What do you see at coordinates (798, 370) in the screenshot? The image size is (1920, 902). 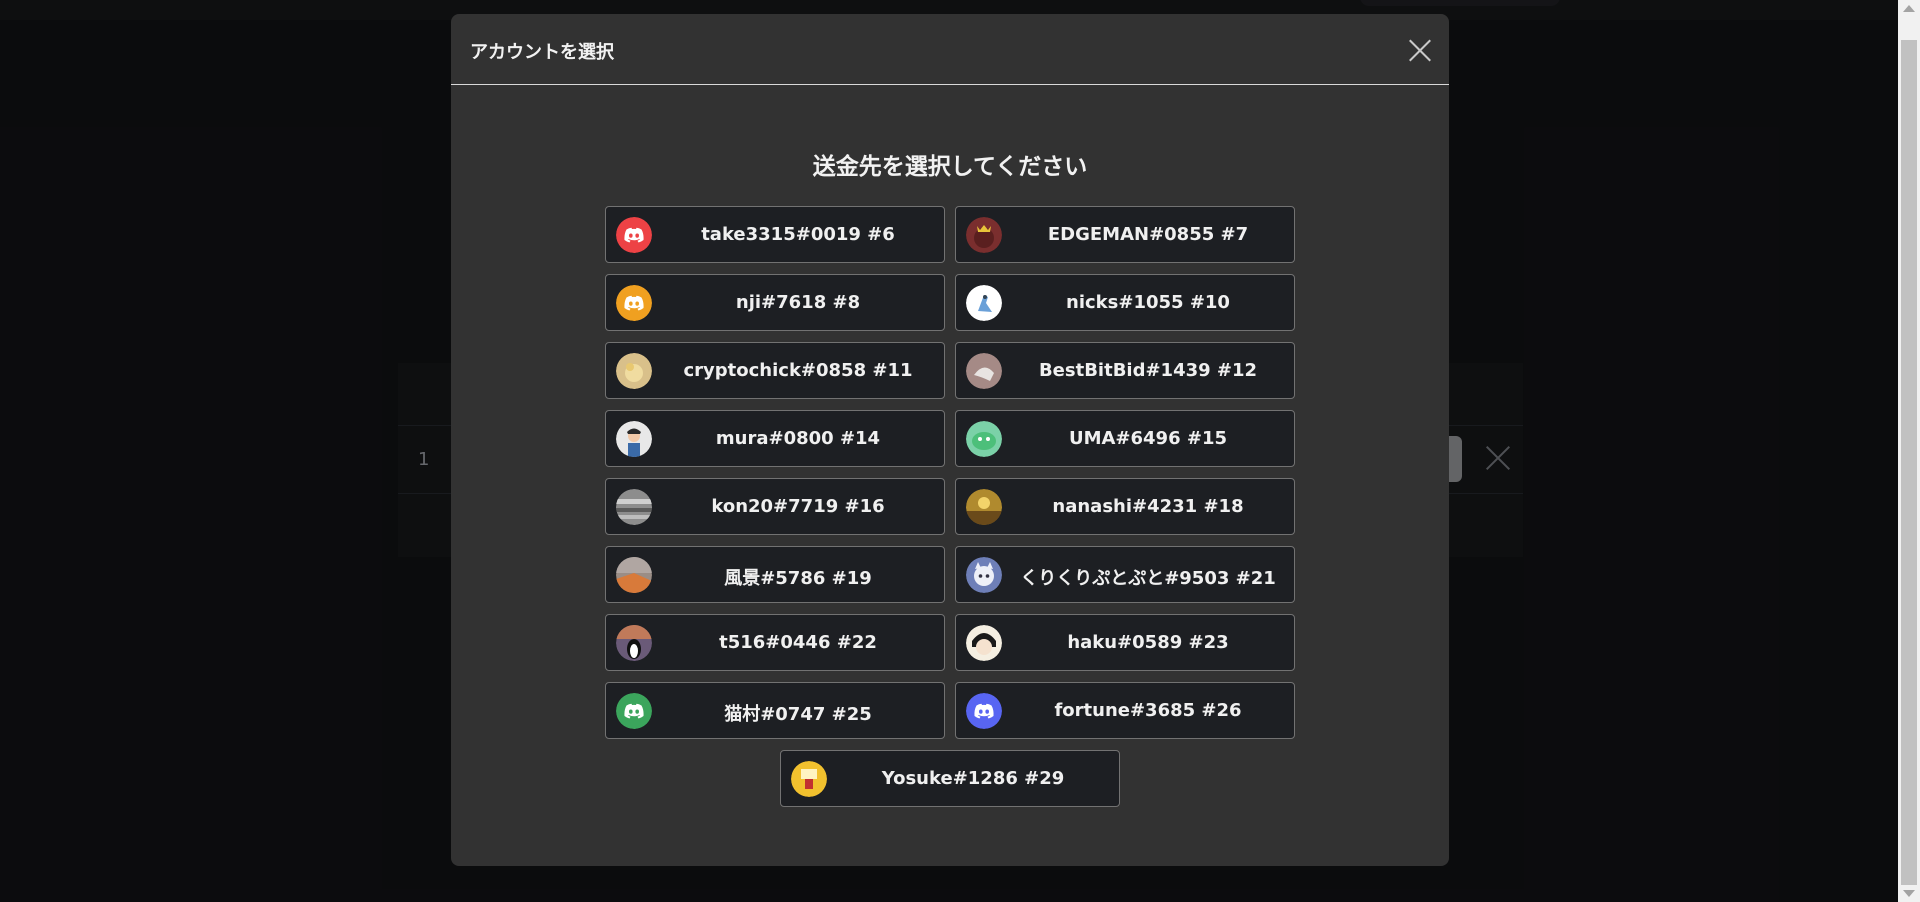 I see `account-name: cryptochick#0858 #11` at bounding box center [798, 370].